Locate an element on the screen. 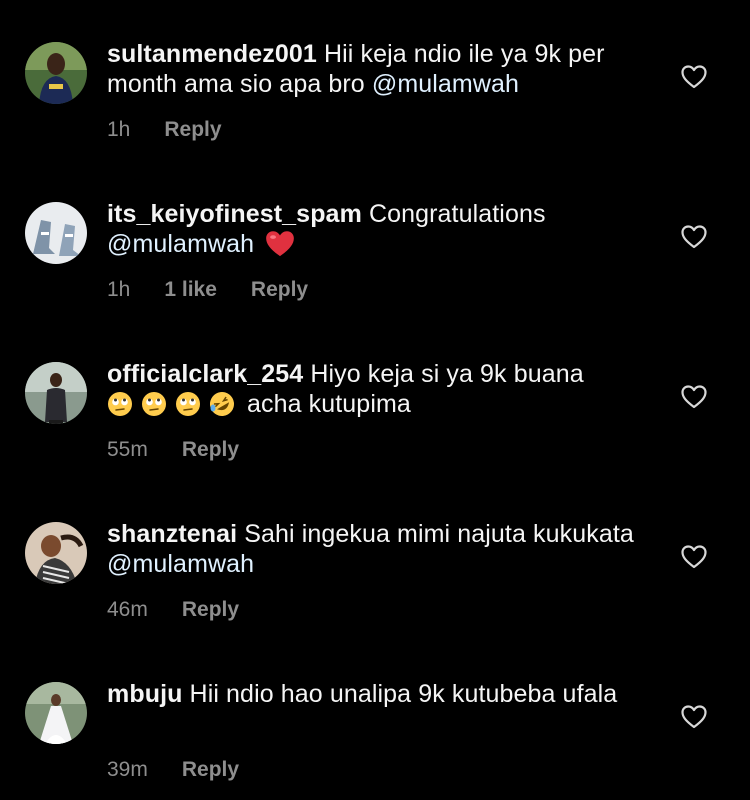  comment-body-continued: acha kutupima is located at coordinates (329, 404).